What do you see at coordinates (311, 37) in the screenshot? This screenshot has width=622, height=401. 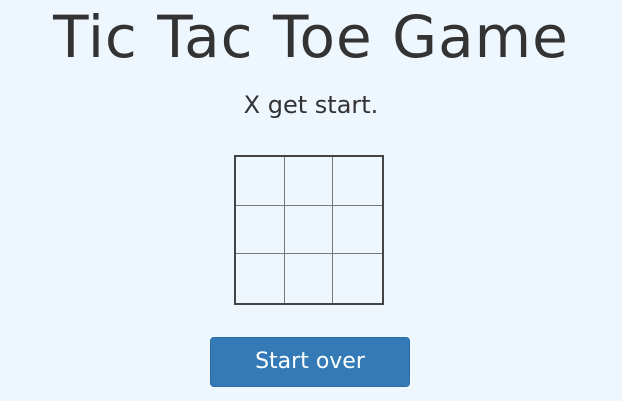 I see `game-title: Tic Tac Toe Game` at bounding box center [311, 37].